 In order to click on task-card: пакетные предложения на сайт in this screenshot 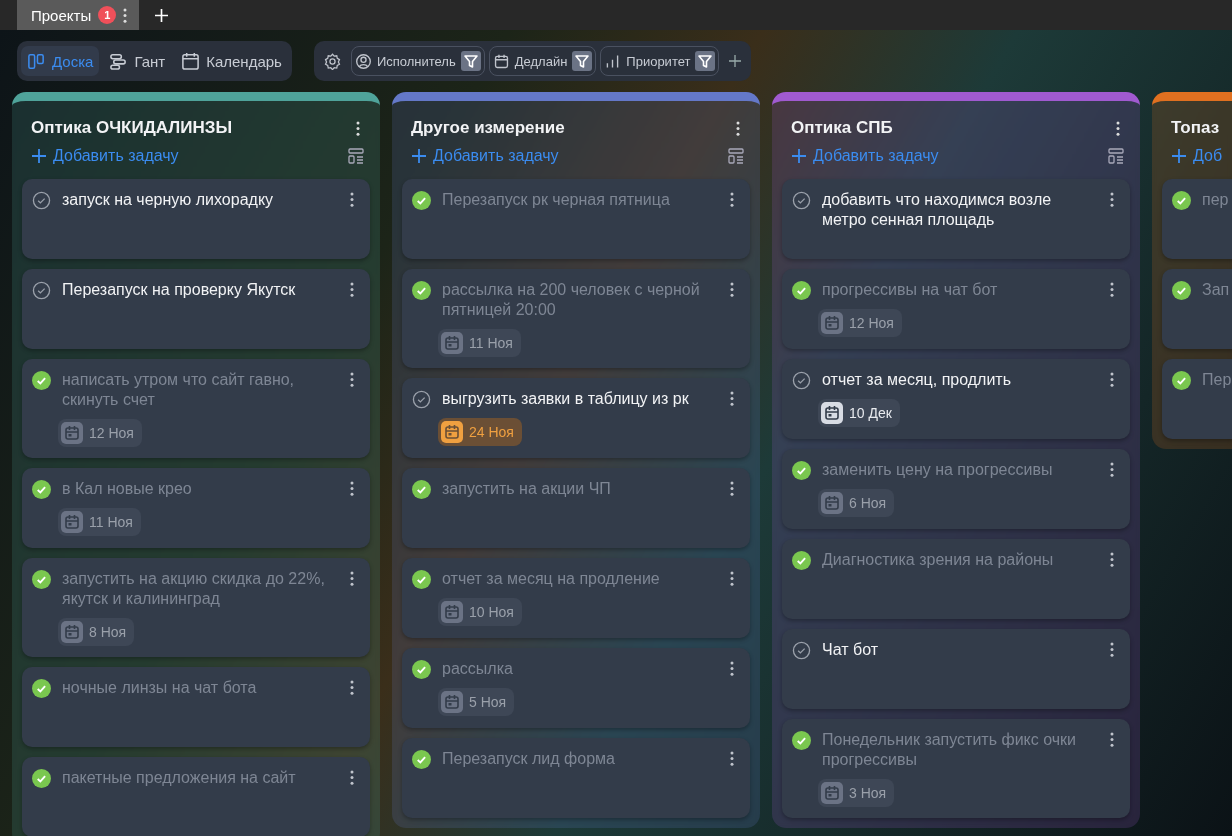, I will do `click(196, 796)`.